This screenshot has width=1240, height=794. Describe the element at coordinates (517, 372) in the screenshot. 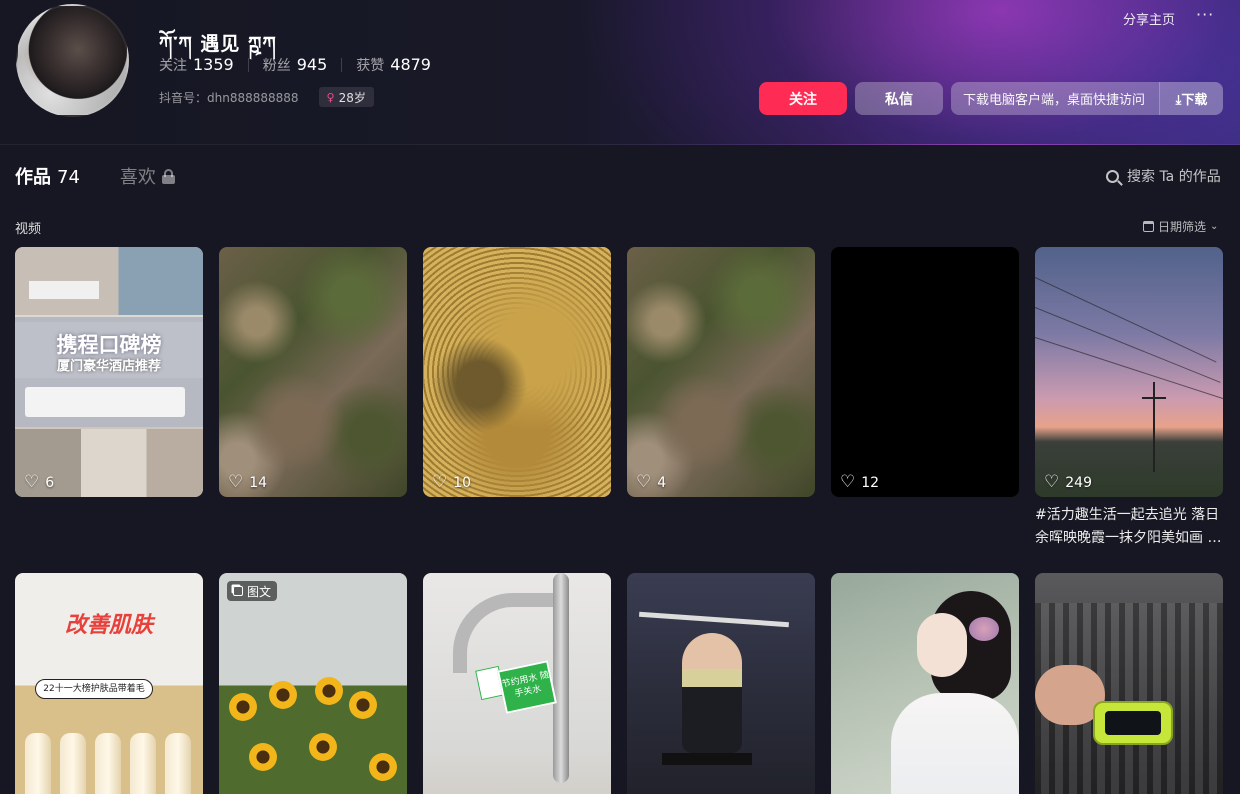

I see `video-card: ♡ 10` at that location.